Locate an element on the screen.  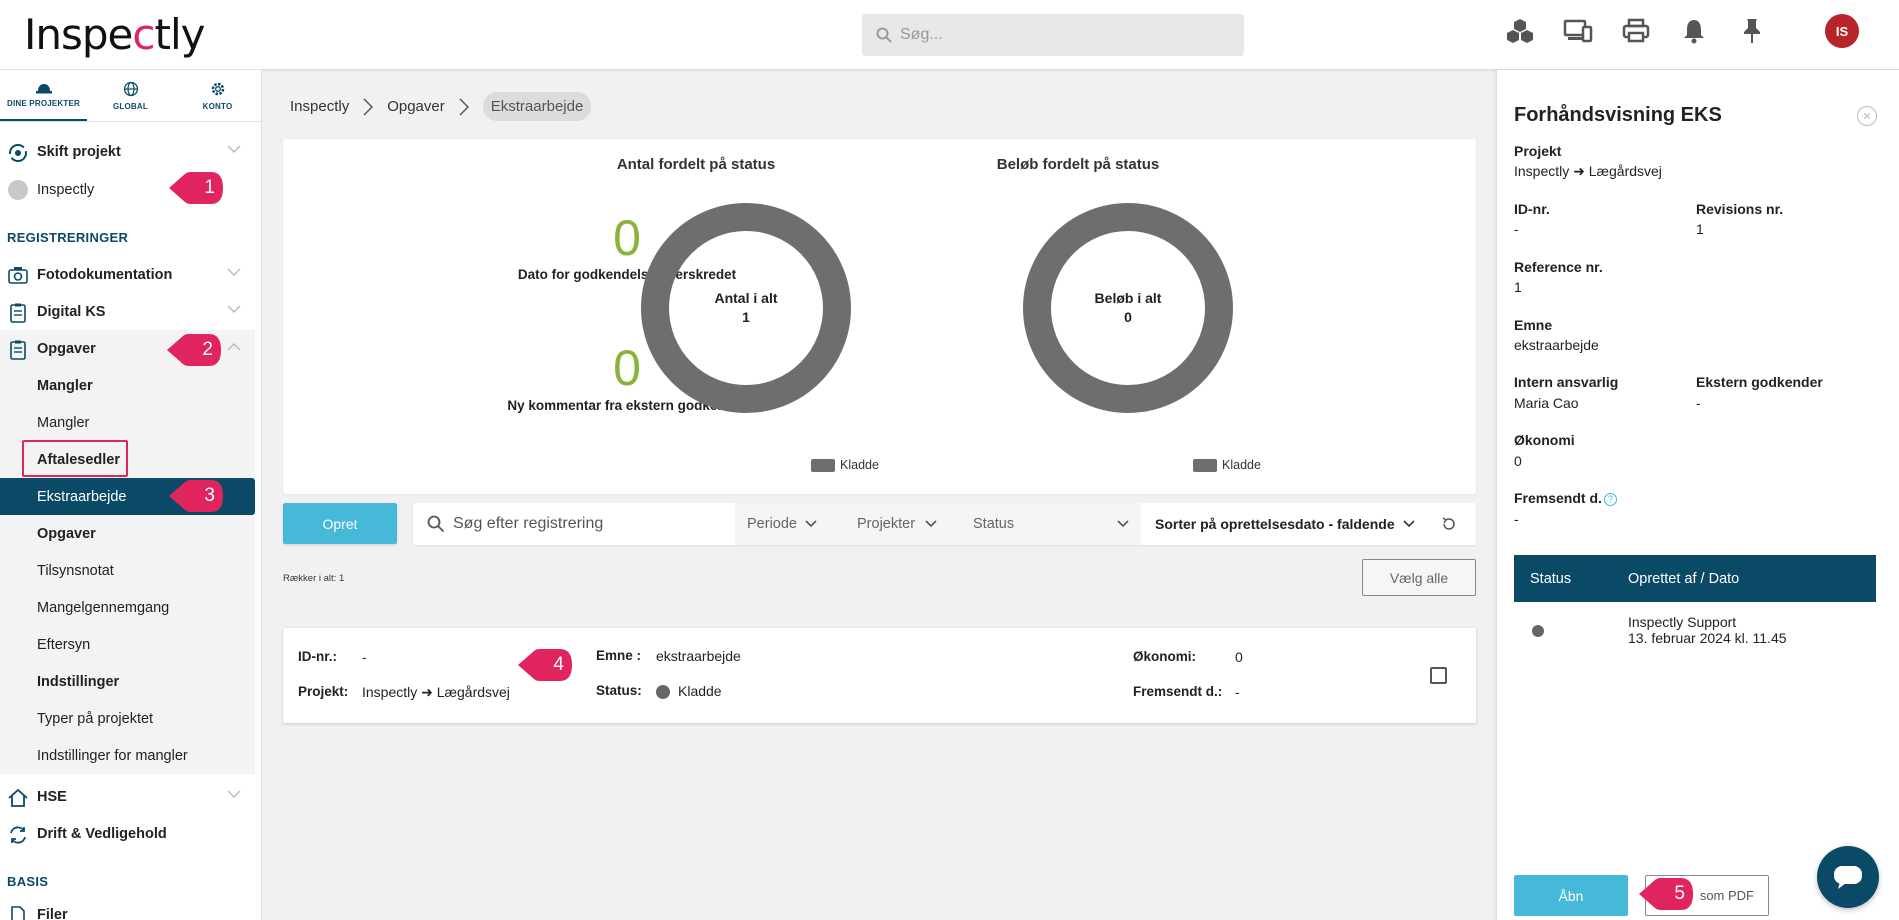
sidebar-item-label: Fotodokumentation is located at coordinates (105, 274).